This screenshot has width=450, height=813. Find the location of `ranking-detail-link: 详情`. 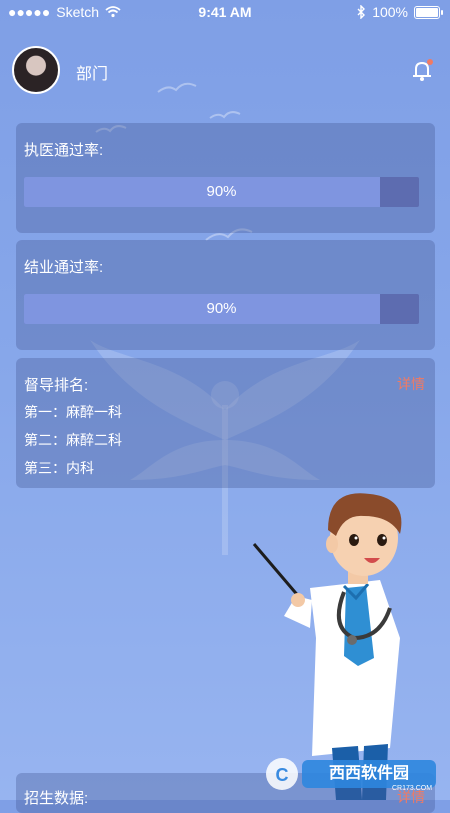

ranking-detail-link: 详情 is located at coordinates (411, 384).